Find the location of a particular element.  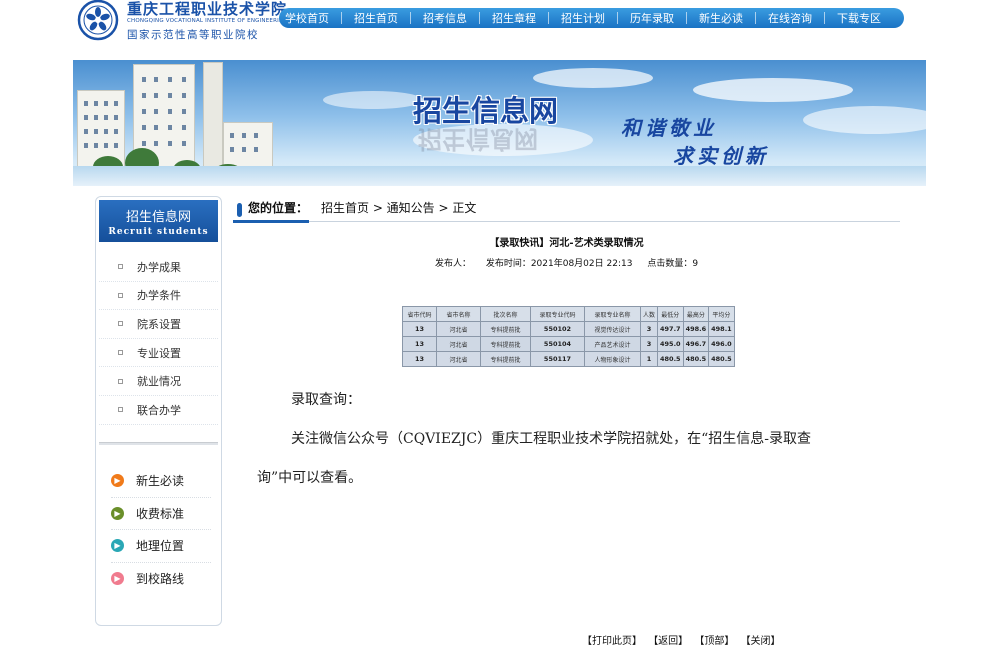

sidebar-subtitle: Recruit students is located at coordinates (158, 232).